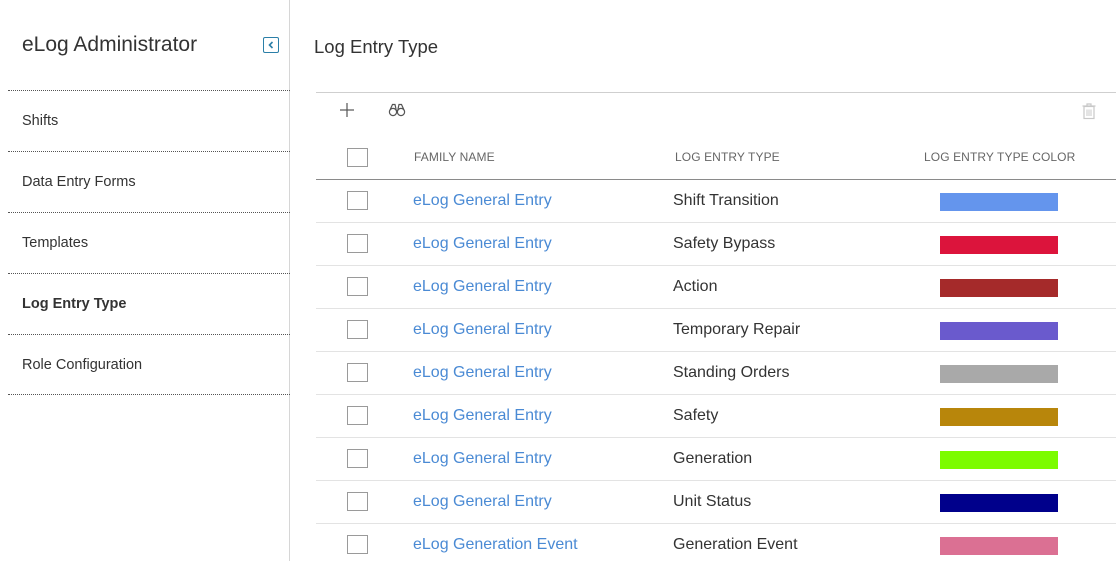  I want to click on log-entry-type-cell: Shift Transition, so click(726, 200).